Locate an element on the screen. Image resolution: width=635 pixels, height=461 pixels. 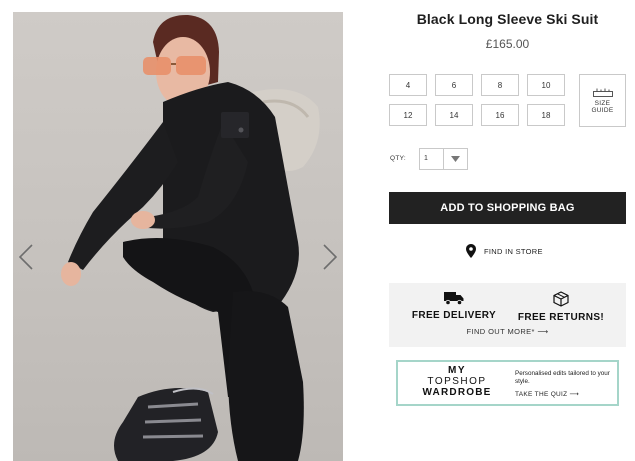
size-option-16: 16 is located at coordinates (500, 115).